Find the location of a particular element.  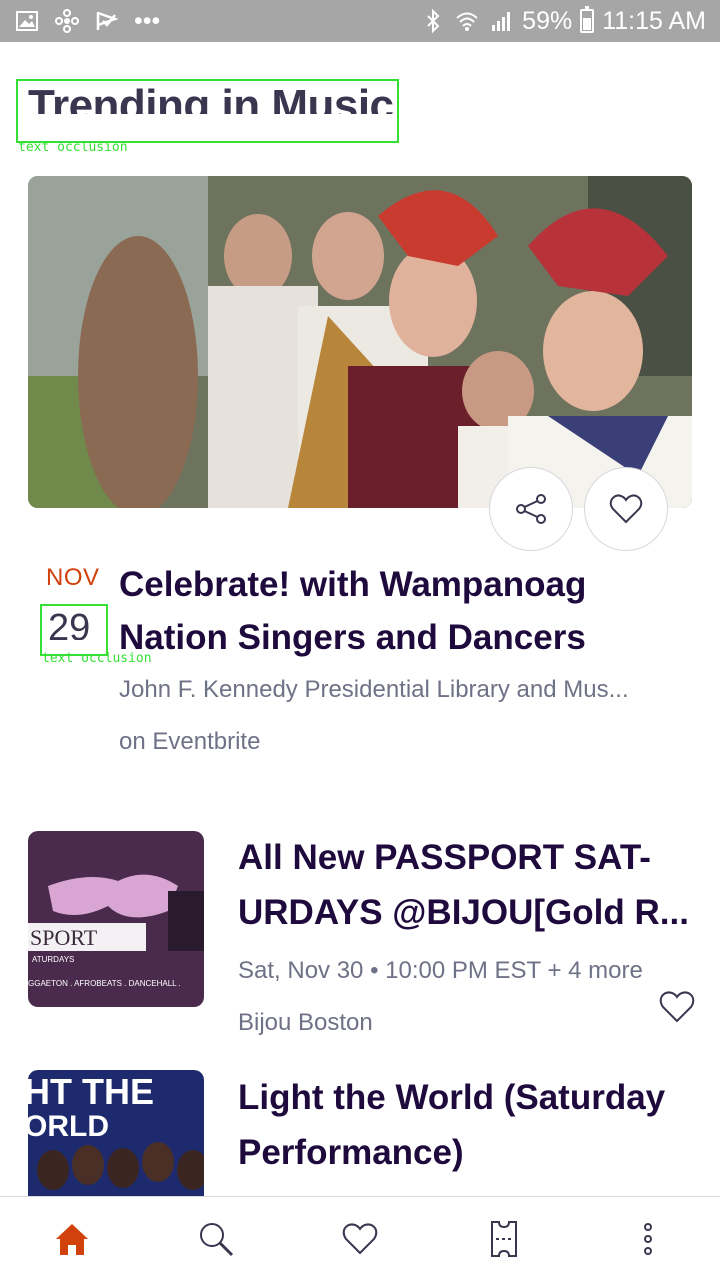

nav-search is located at coordinates (216, 1239).